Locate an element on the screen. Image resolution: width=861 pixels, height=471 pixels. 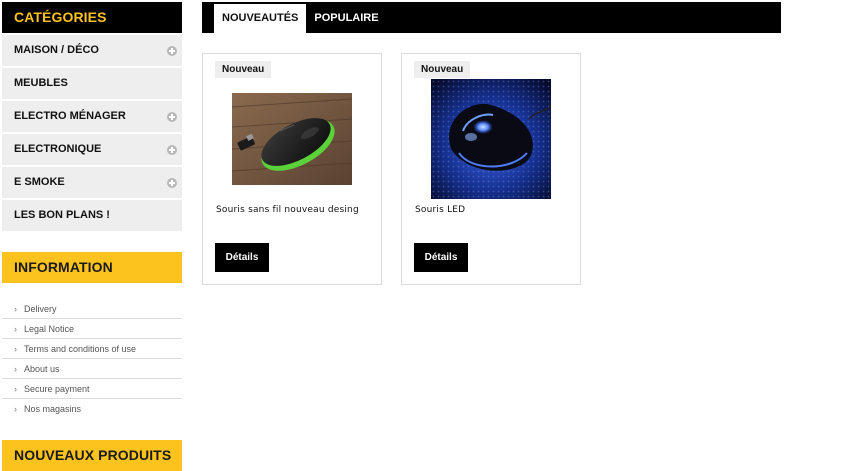
category-electronique: ELECTRONIQUE is located at coordinates (92, 149).